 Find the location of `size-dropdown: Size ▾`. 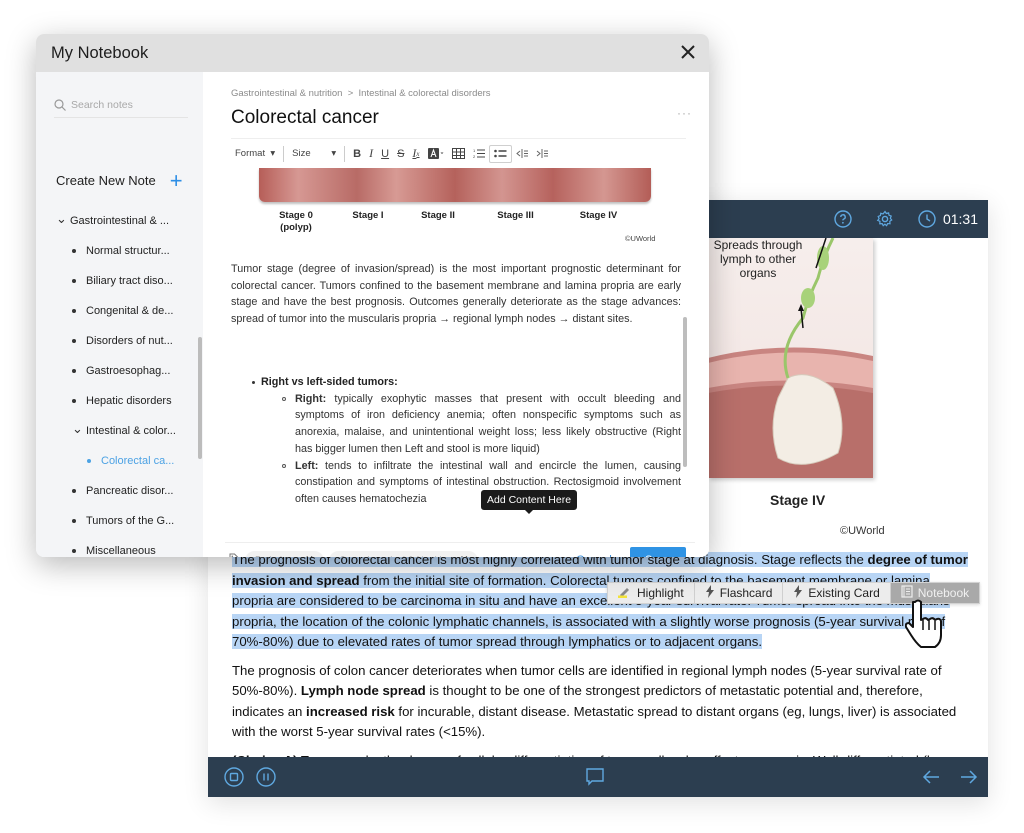

size-dropdown: Size ▾ is located at coordinates (314, 154).